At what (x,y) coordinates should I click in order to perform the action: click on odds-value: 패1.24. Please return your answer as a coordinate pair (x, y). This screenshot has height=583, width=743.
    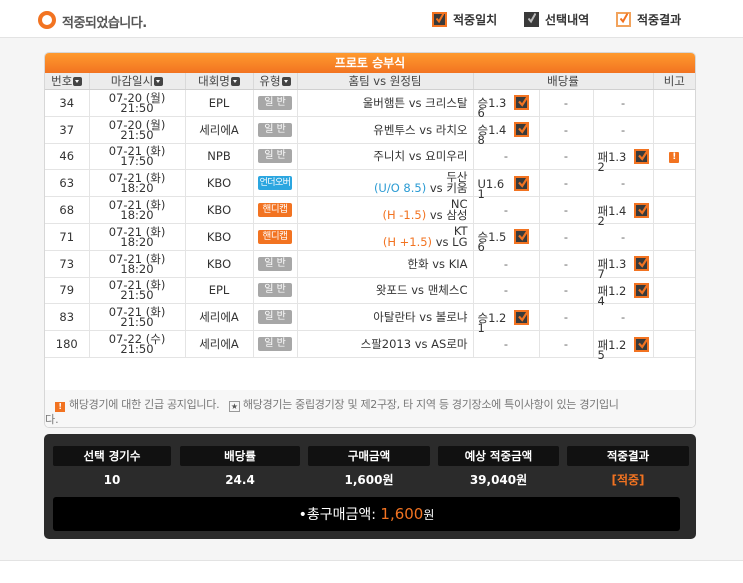
    Looking at the image, I should click on (612, 295).